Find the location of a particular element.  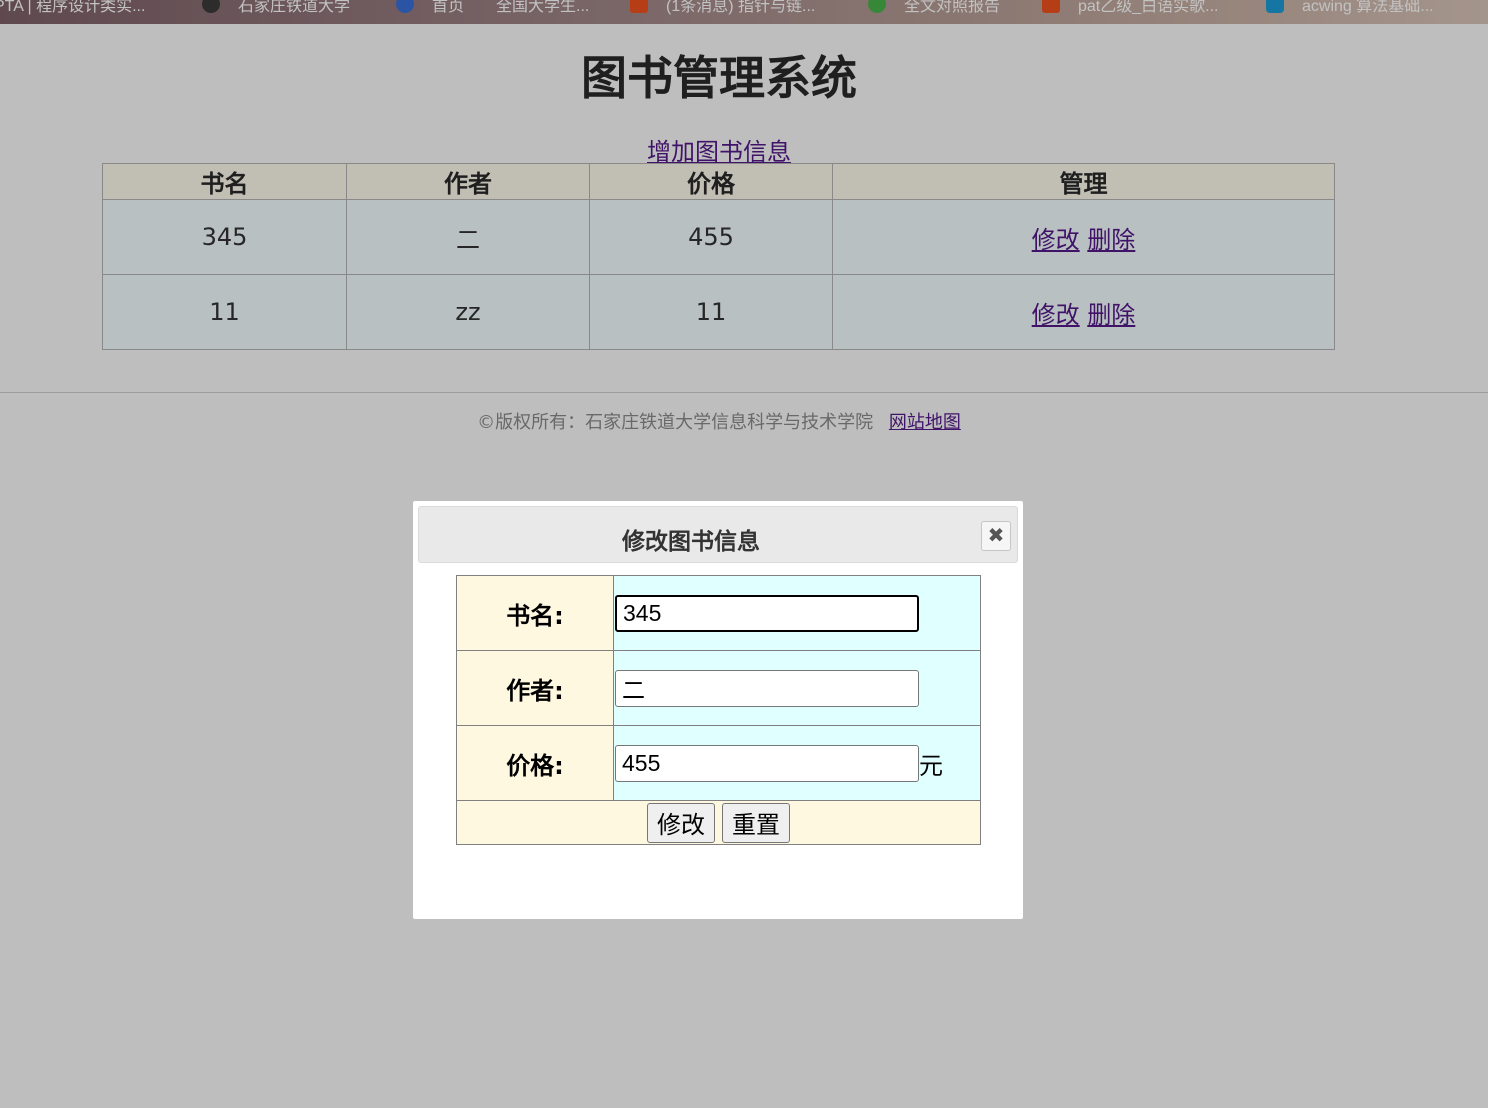

name-input is located at coordinates (767, 613).